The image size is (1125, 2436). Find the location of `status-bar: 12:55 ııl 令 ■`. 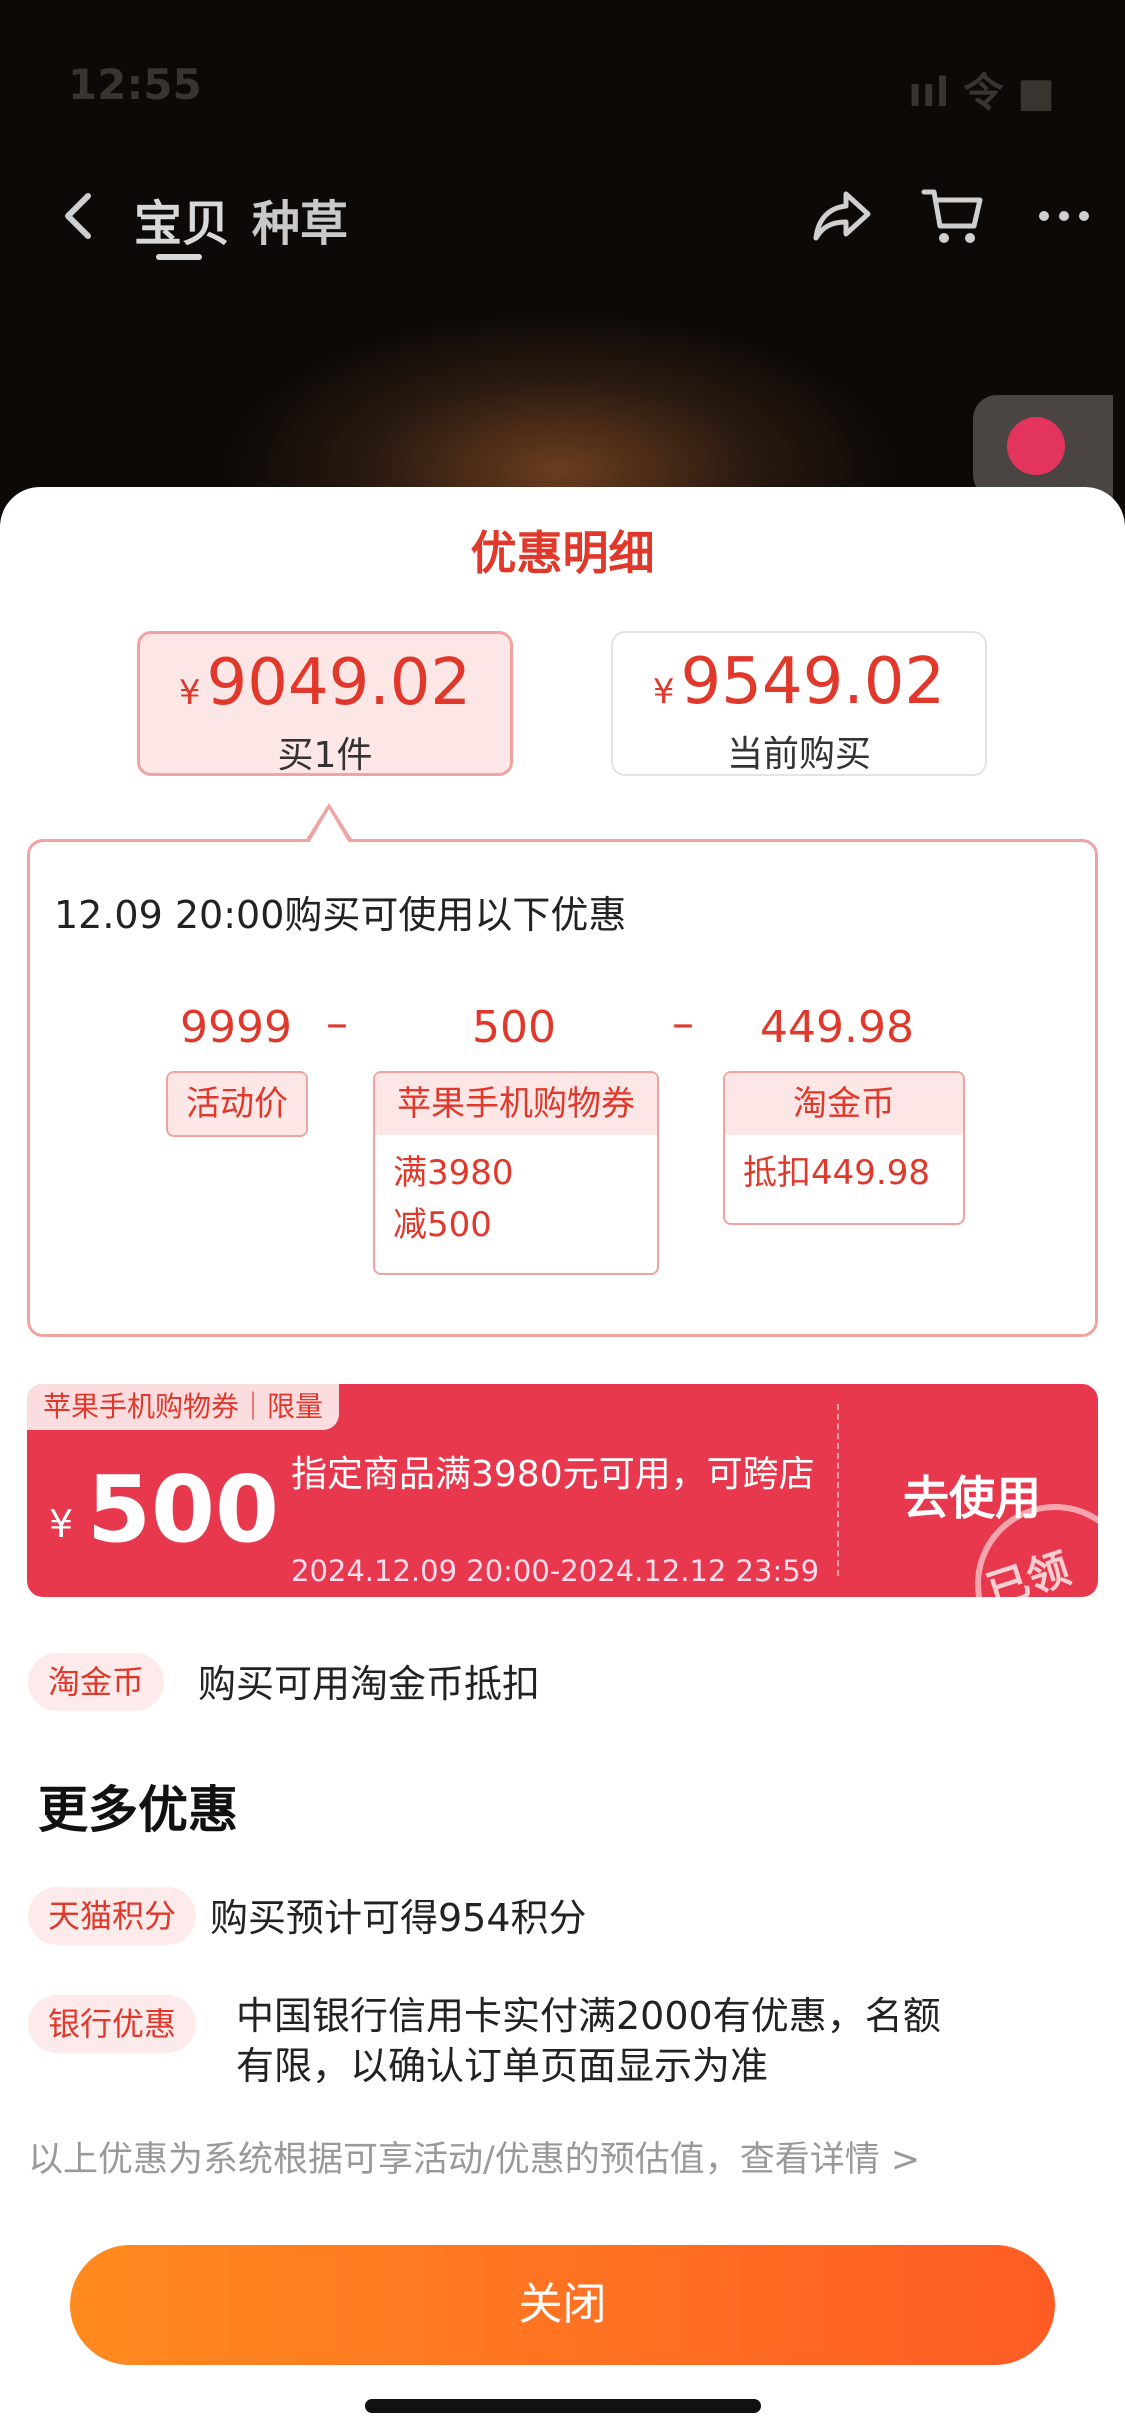

status-bar: 12:55 ııl 令 ■ is located at coordinates (562, 85).